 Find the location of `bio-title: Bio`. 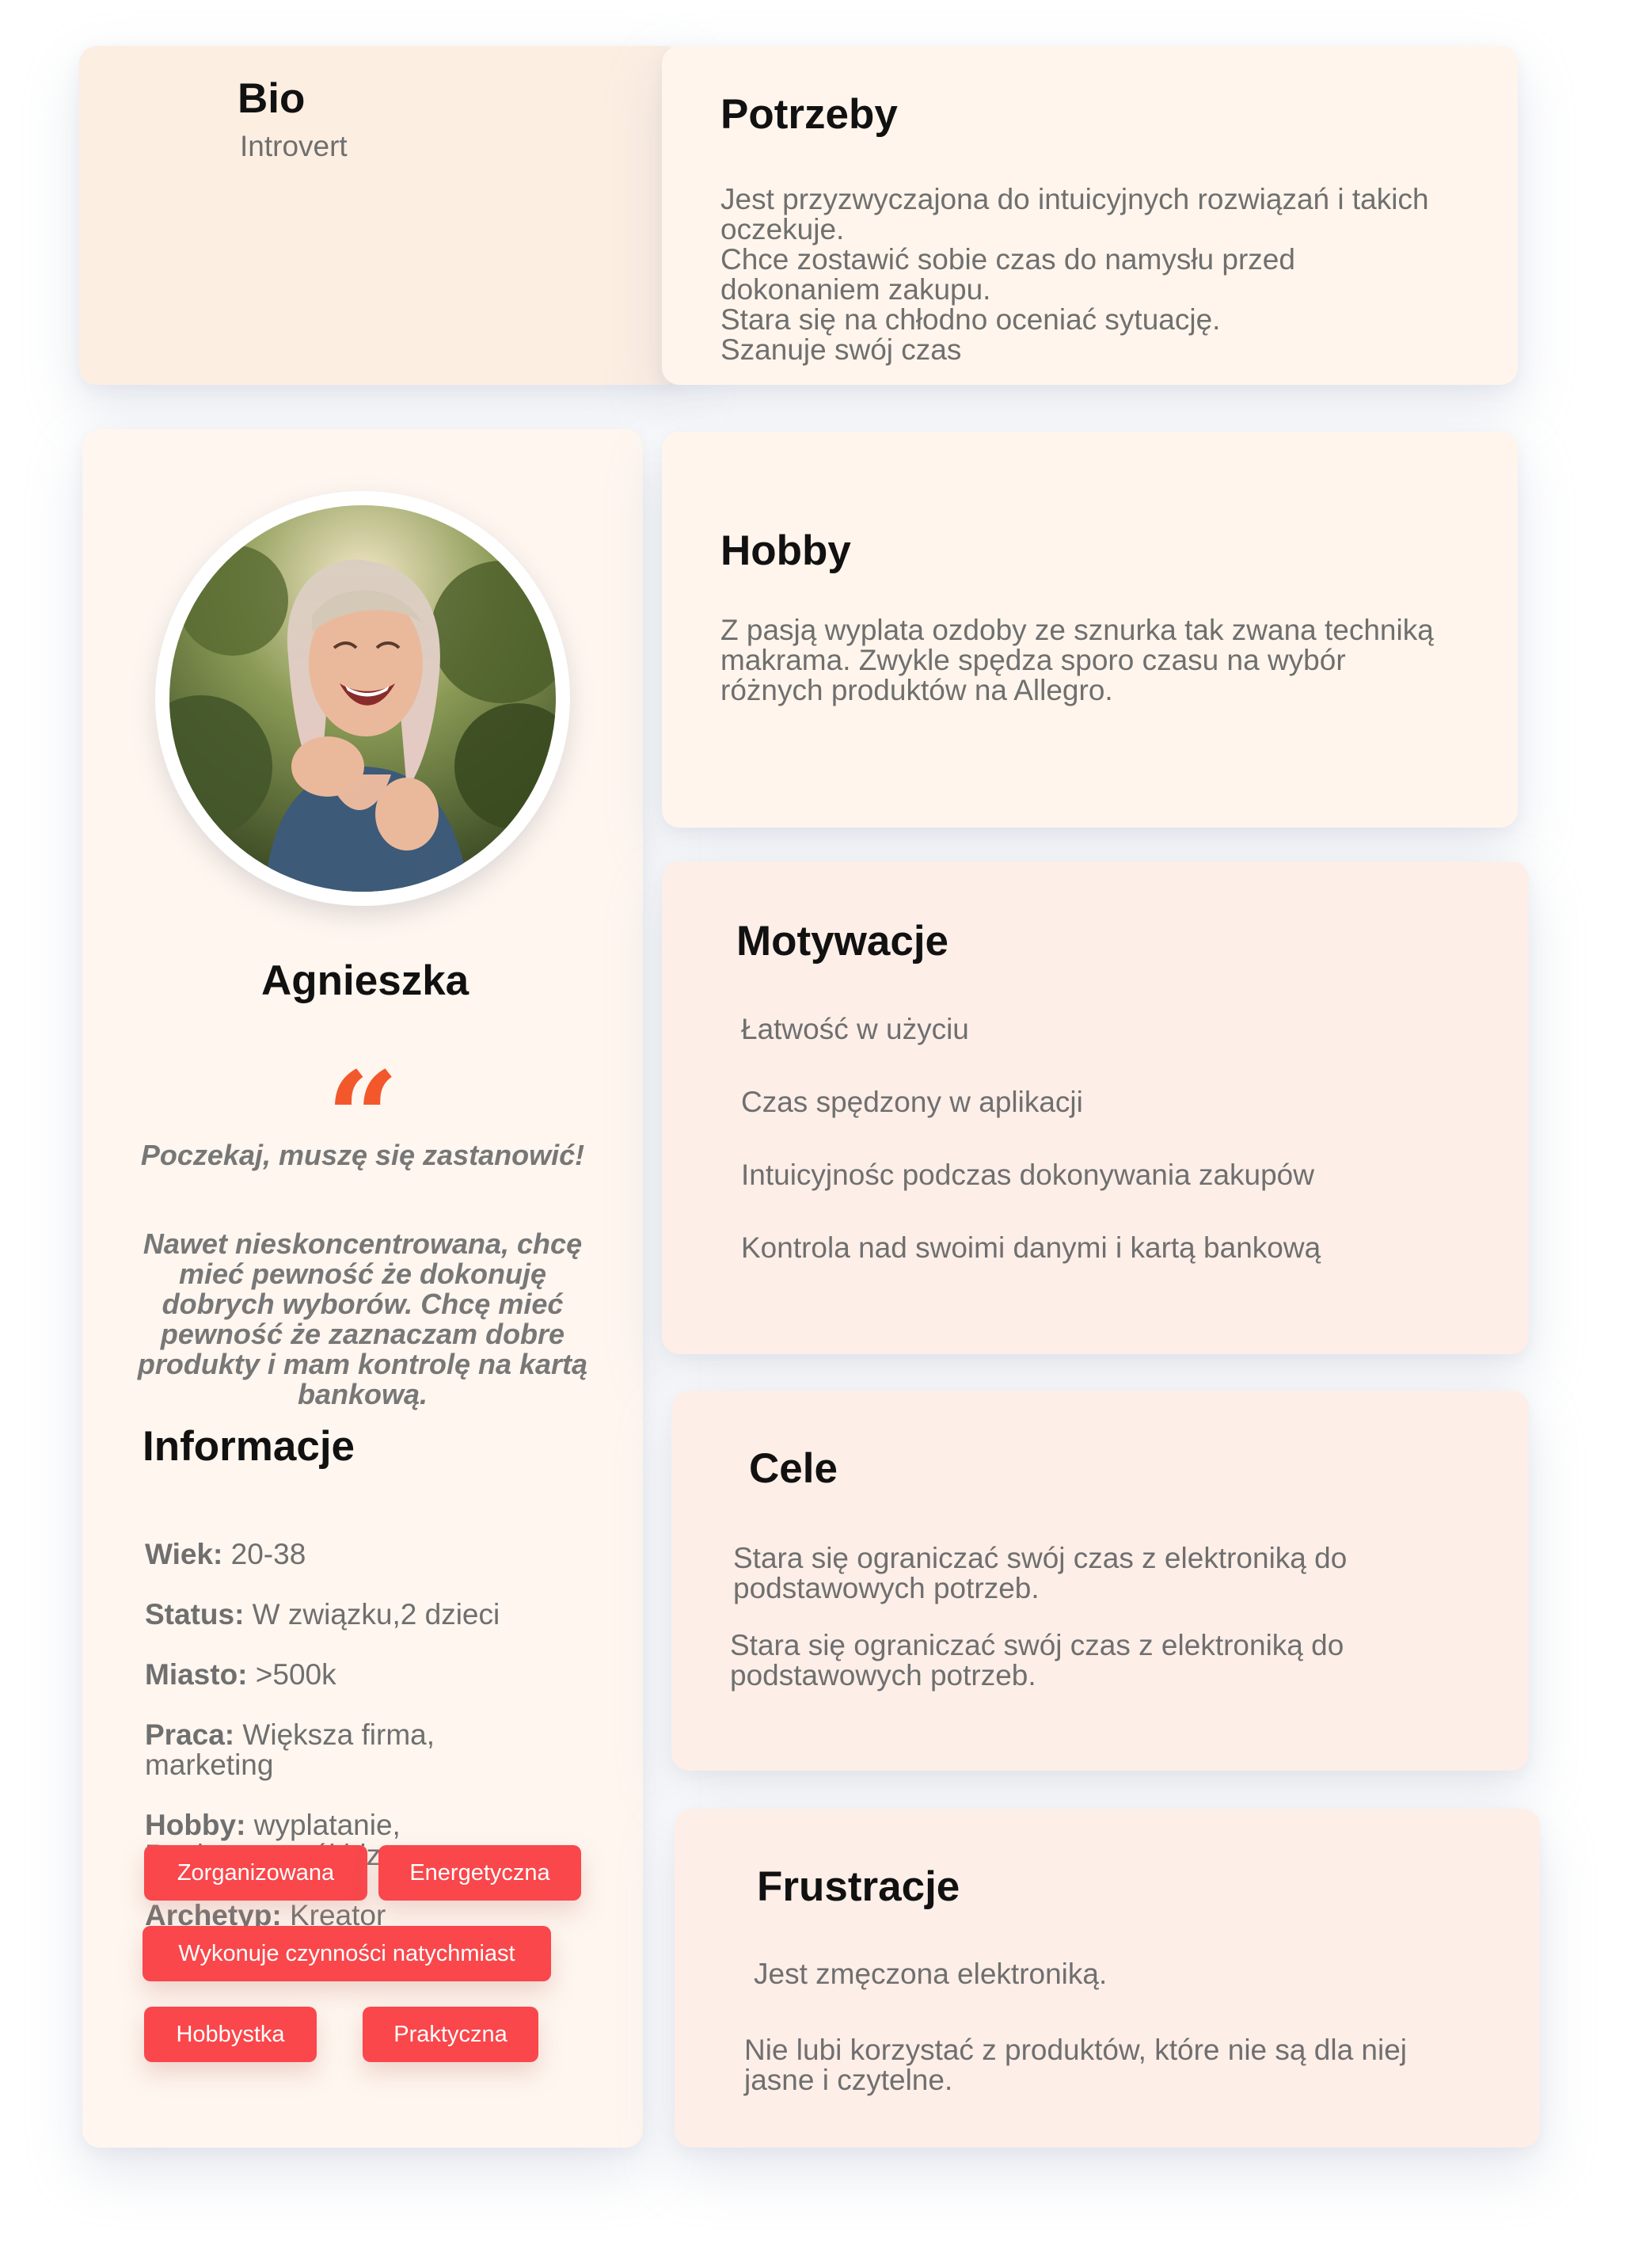

bio-title: Bio is located at coordinates (272, 98).